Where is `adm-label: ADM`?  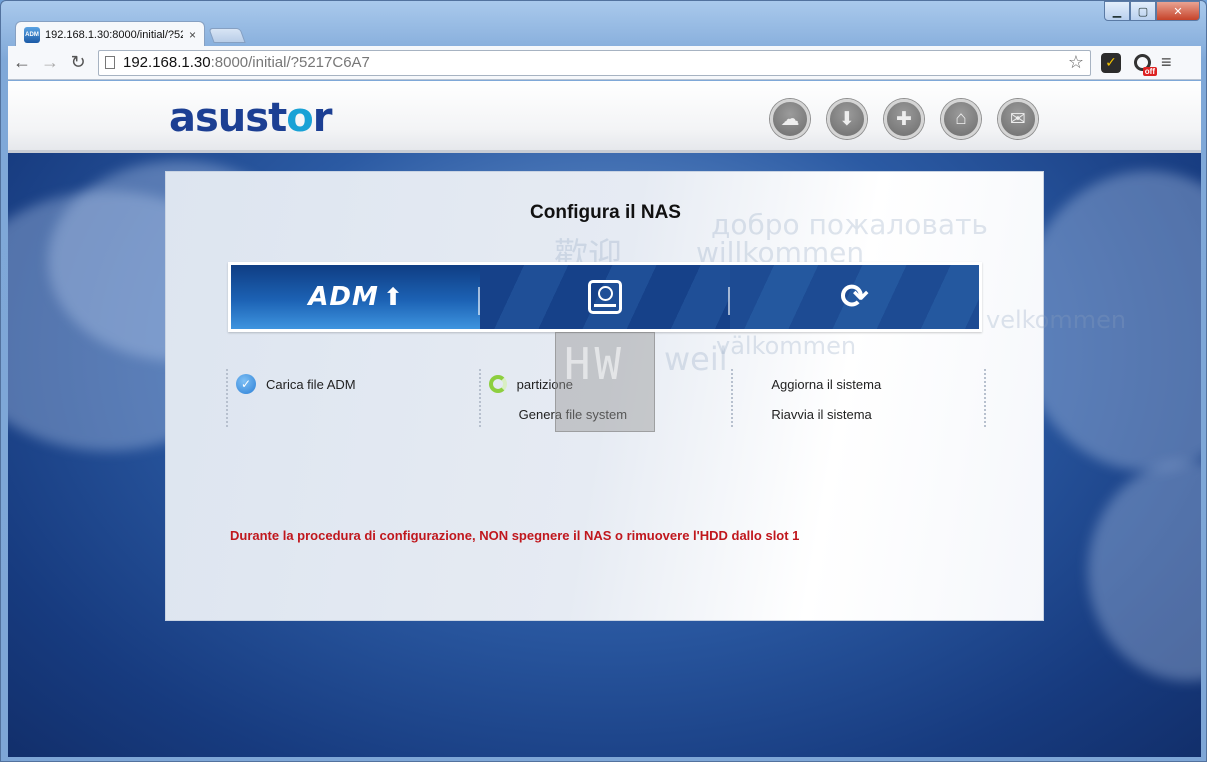
adm-label: ADM is located at coordinates (343, 297).